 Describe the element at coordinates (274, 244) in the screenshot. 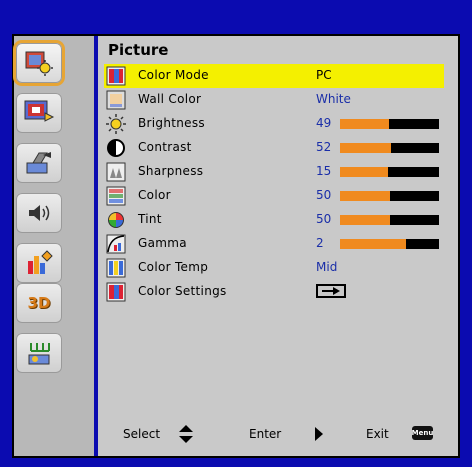

I see `menu-item-gamma: Gamma 2` at that location.